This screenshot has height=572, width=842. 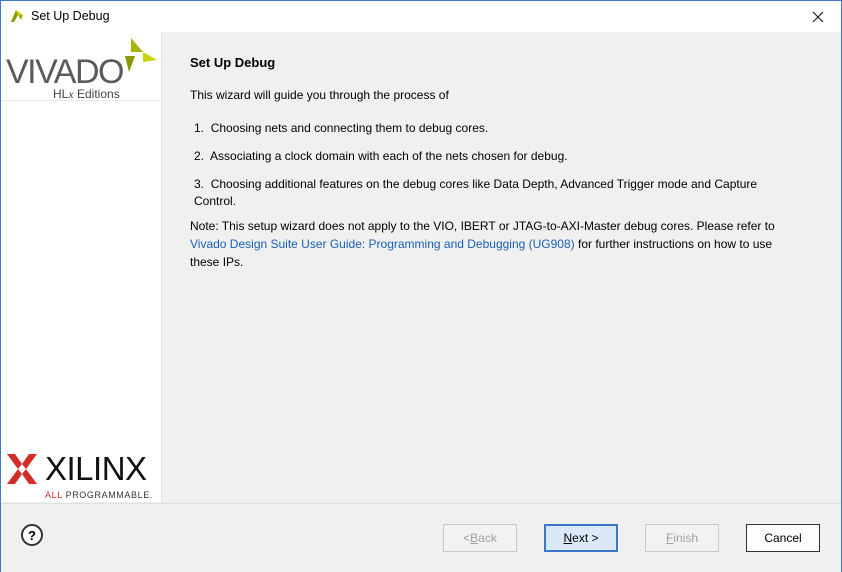 I want to click on next-button: Next >, so click(x=581, y=538).